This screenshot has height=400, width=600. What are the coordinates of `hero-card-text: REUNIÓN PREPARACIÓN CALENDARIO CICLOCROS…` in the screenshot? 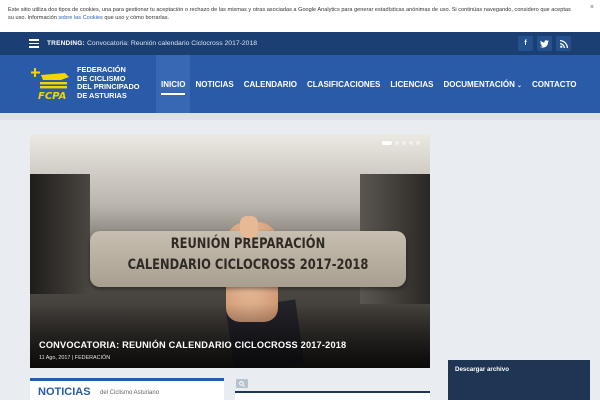 It's located at (248, 254).